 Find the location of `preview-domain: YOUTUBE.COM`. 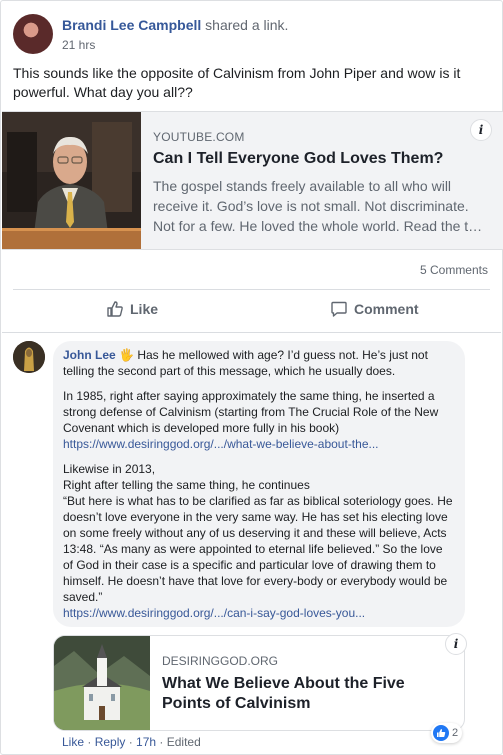

preview-domain: YOUTUBE.COM is located at coordinates (199, 137).